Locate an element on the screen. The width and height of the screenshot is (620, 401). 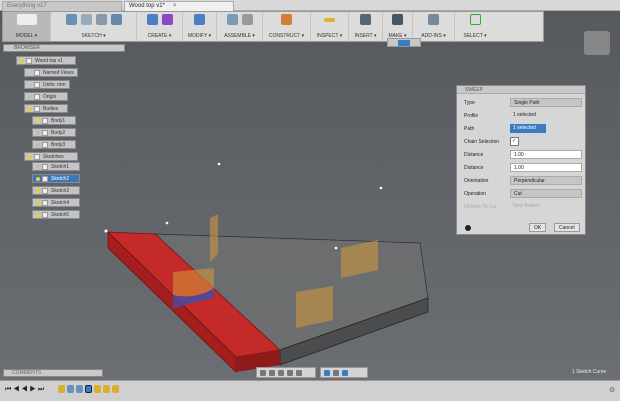
field-label: Orientation is located at coordinates (476, 181).